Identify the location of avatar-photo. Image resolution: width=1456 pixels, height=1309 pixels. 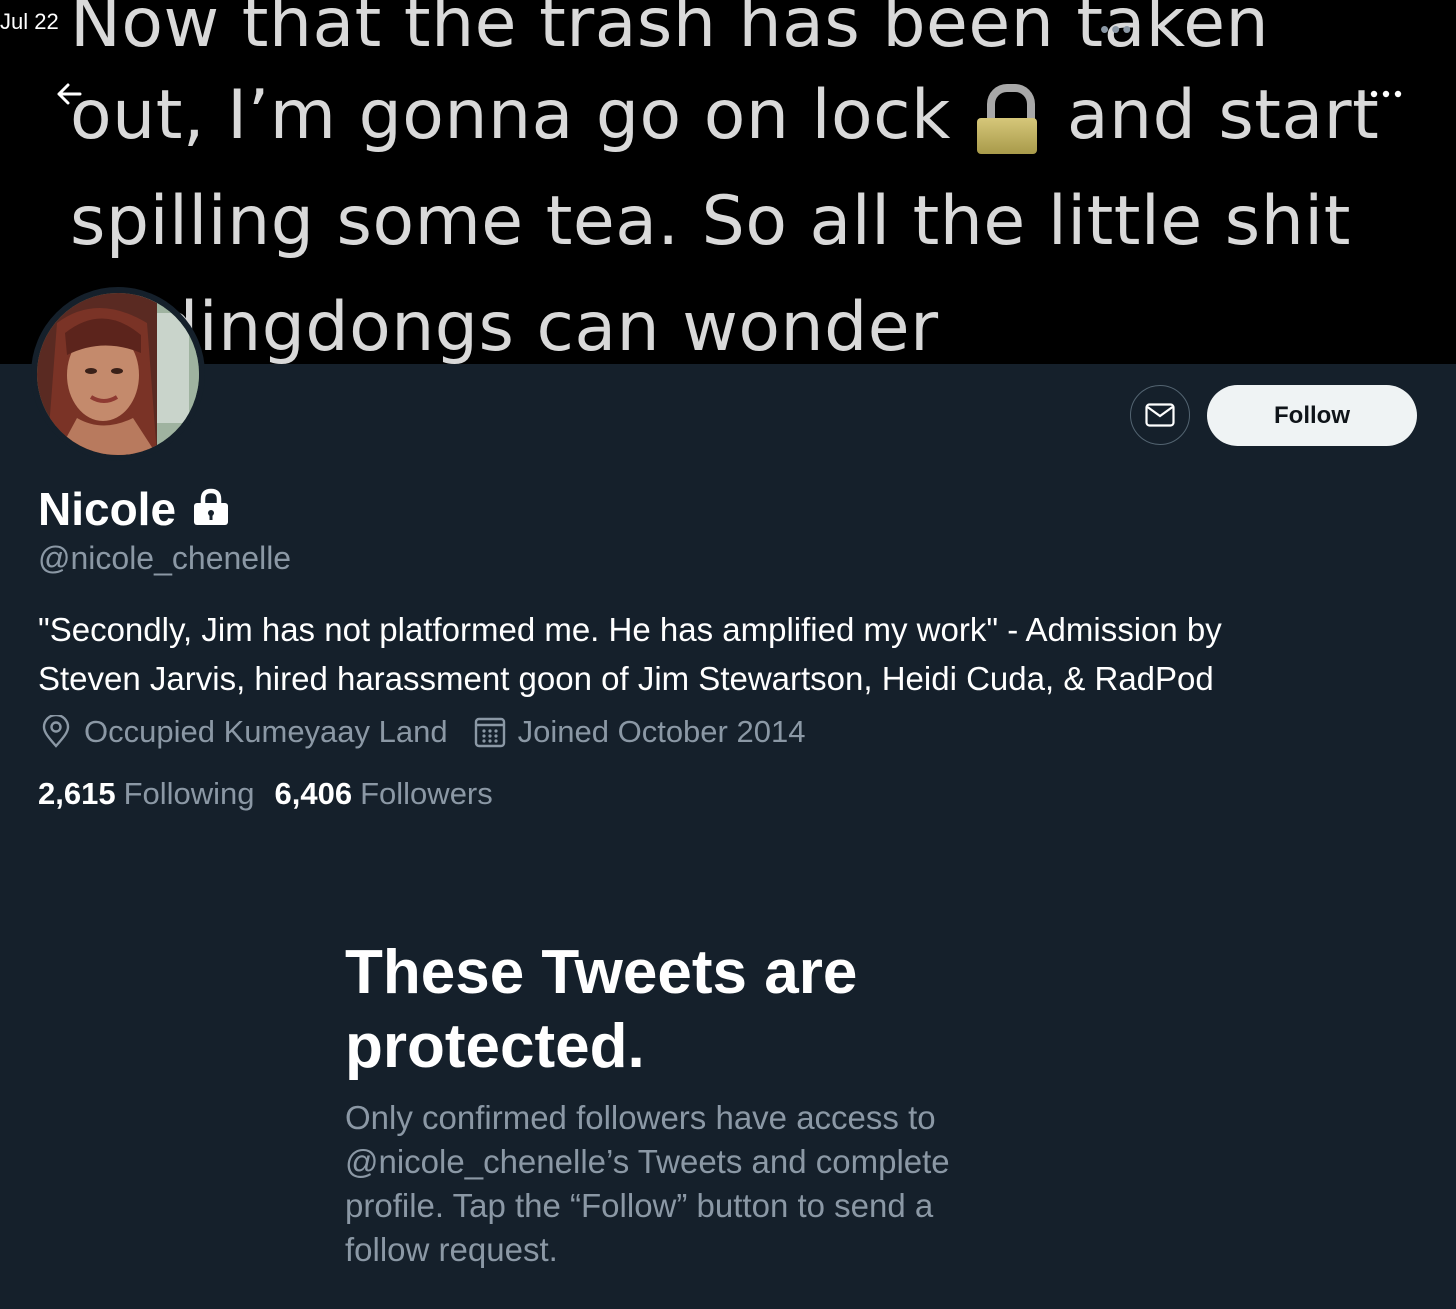
(118, 374).